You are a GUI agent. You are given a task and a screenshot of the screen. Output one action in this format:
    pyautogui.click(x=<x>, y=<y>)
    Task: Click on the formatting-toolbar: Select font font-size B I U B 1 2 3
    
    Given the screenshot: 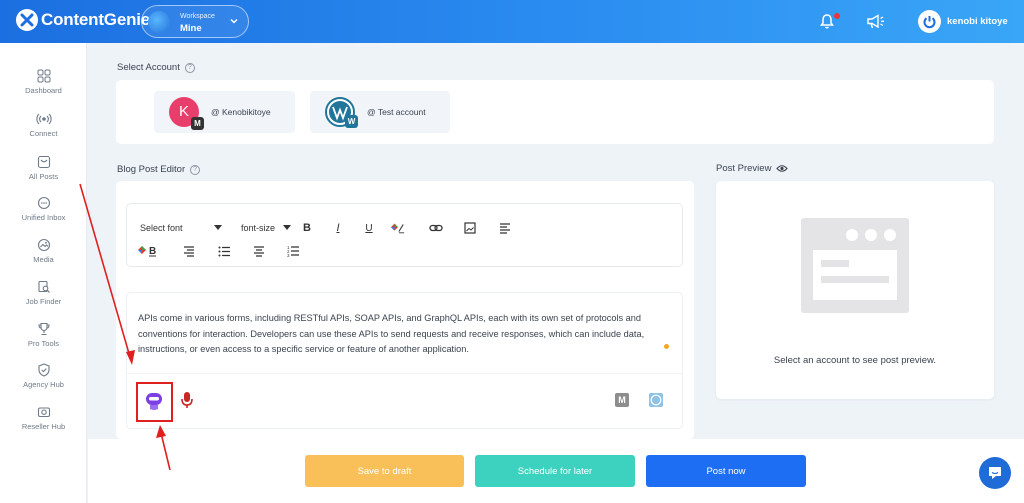 What is the action you would take?
    pyautogui.click(x=404, y=235)
    